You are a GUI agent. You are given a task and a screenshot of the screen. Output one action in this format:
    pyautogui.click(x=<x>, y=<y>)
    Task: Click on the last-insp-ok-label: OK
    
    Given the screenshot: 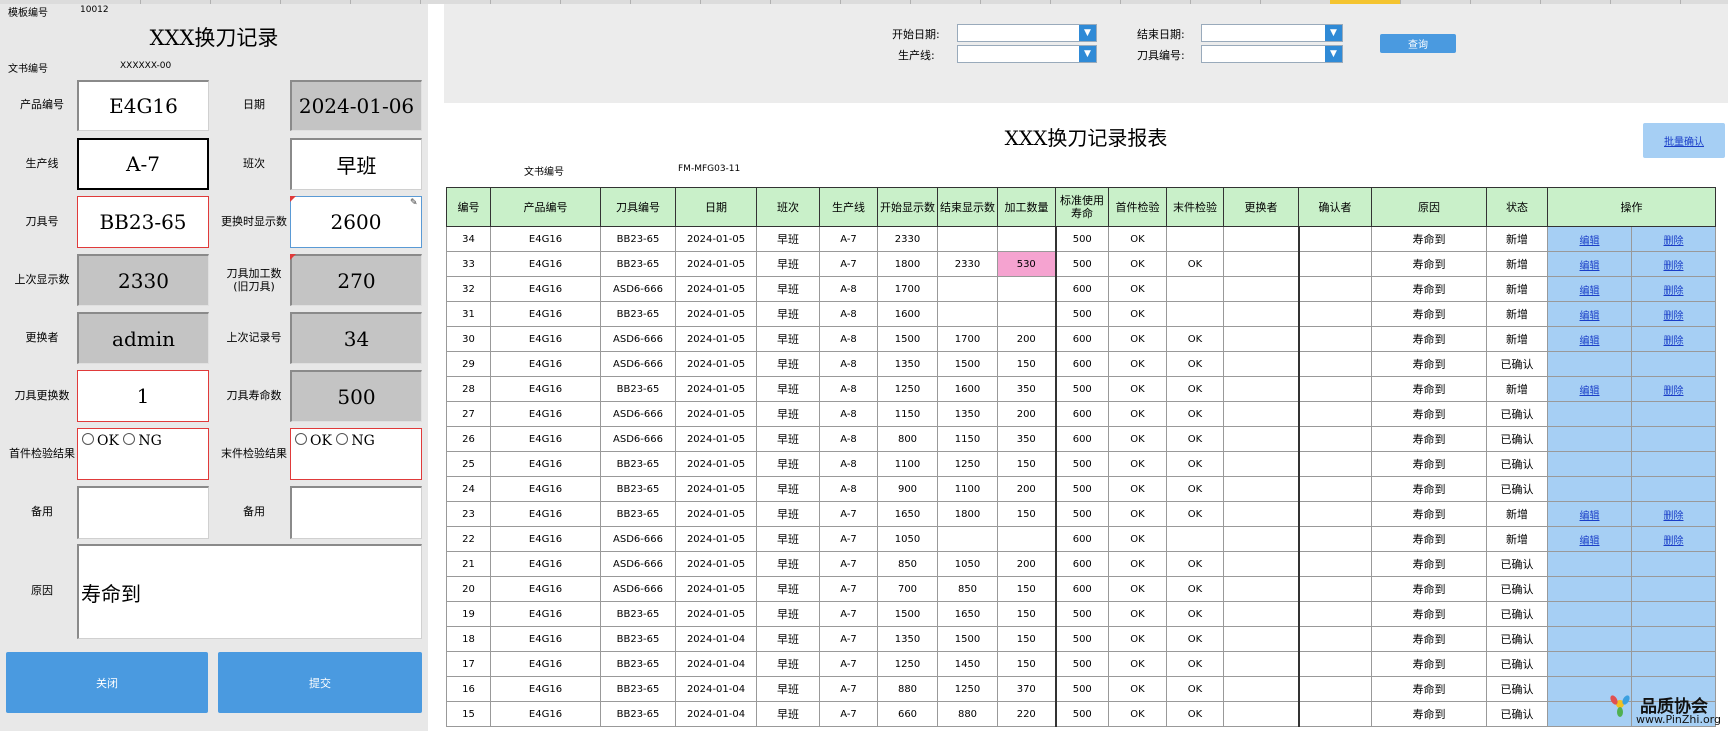 What is the action you would take?
    pyautogui.click(x=321, y=441)
    